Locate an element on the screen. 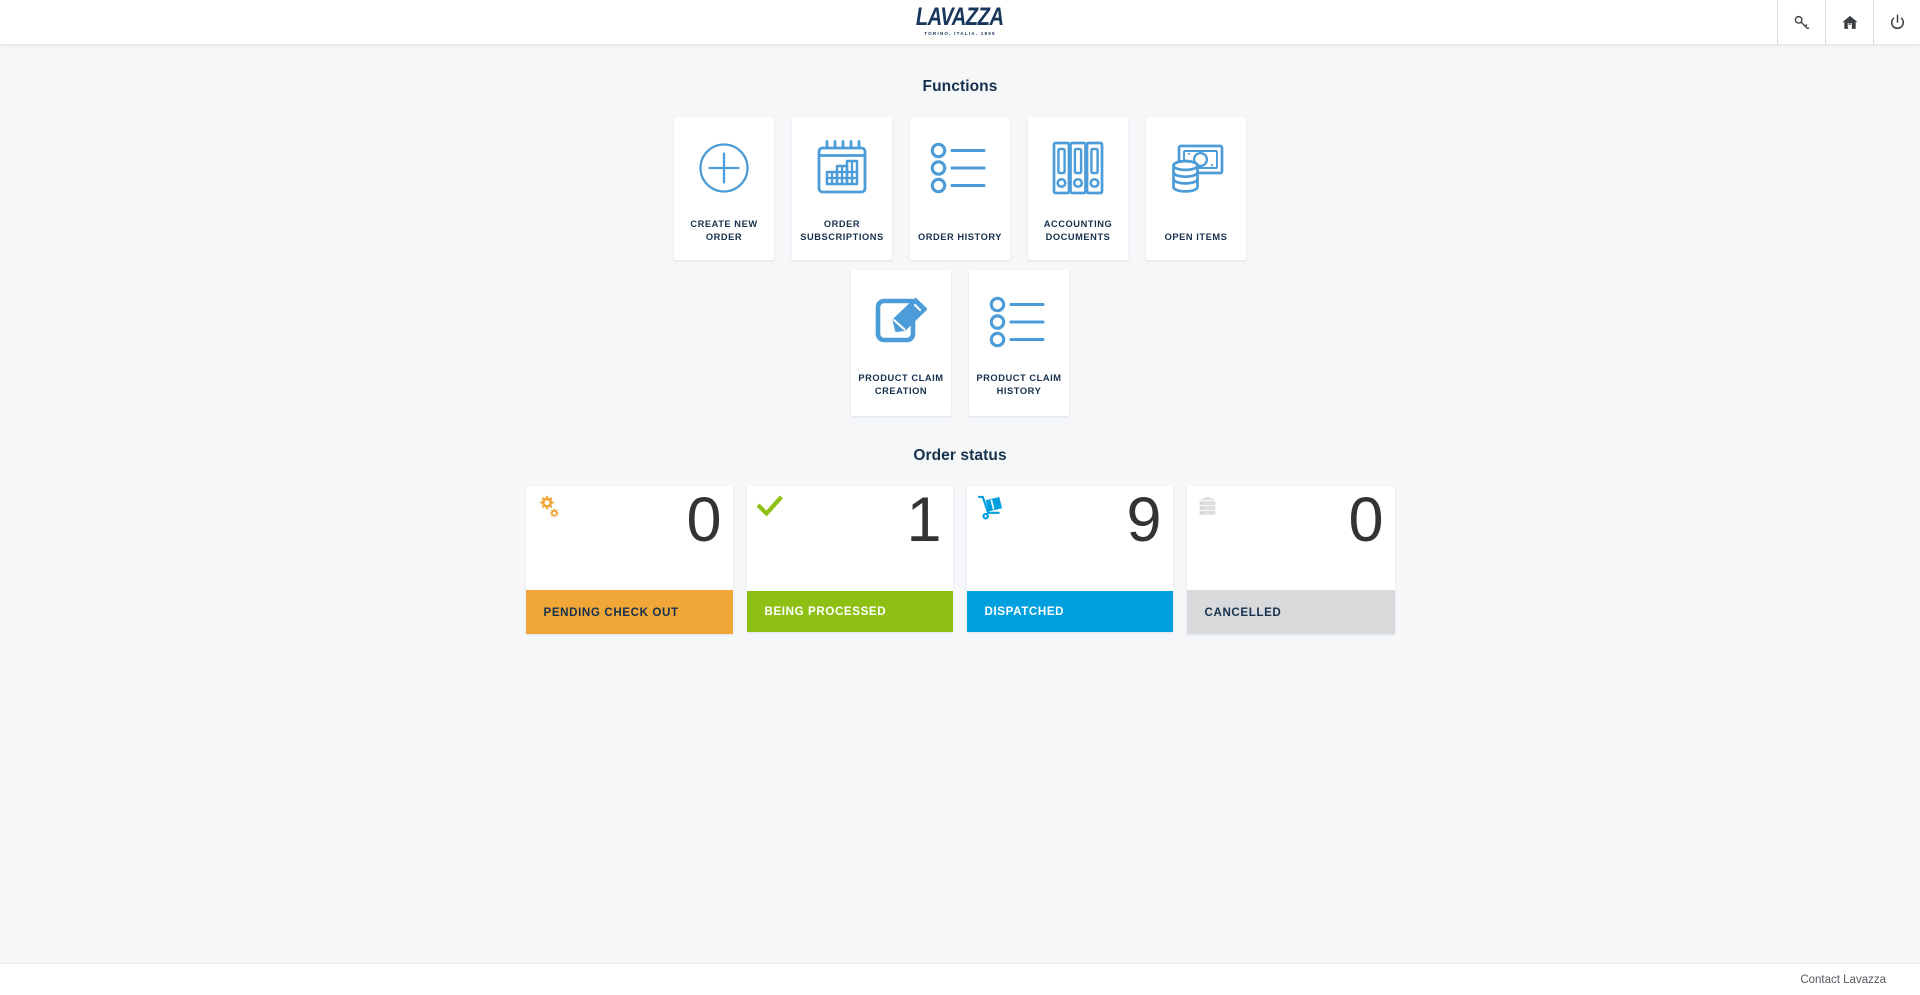 The image size is (1920, 995). home-button is located at coordinates (1849, 22).